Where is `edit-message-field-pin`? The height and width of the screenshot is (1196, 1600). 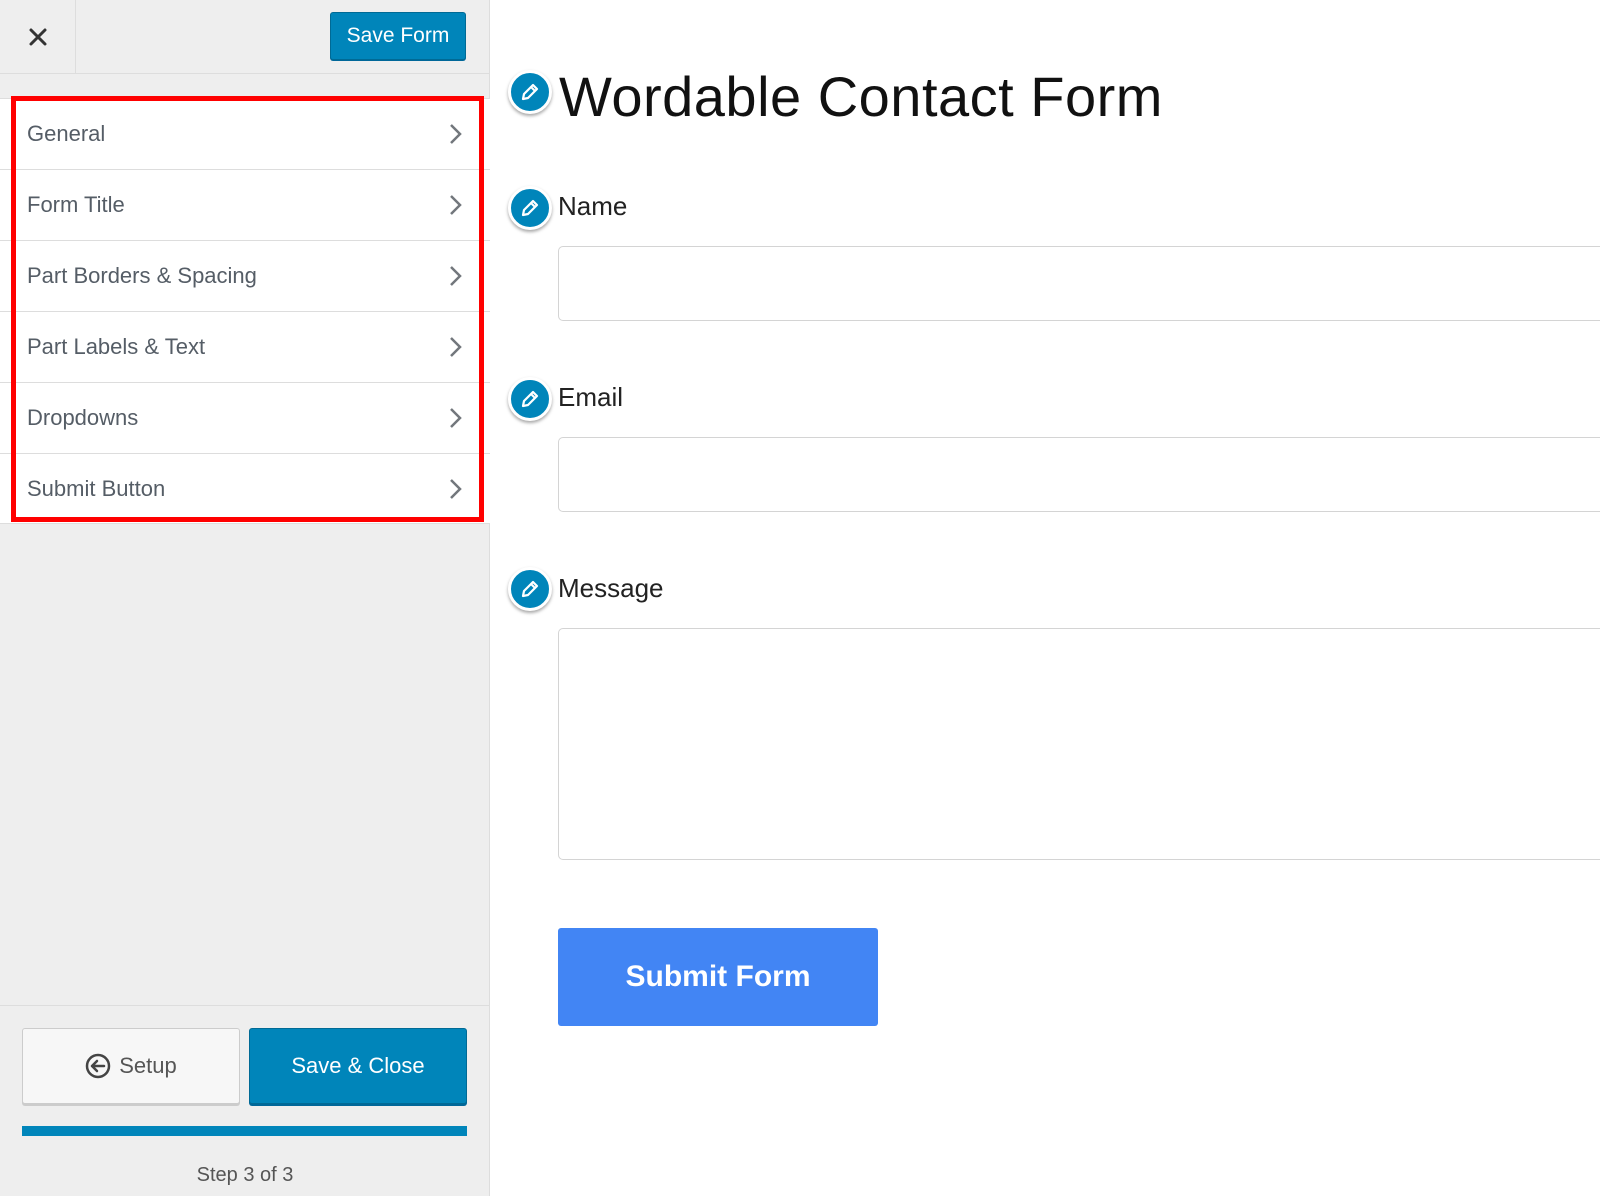
edit-message-field-pin is located at coordinates (530, 589).